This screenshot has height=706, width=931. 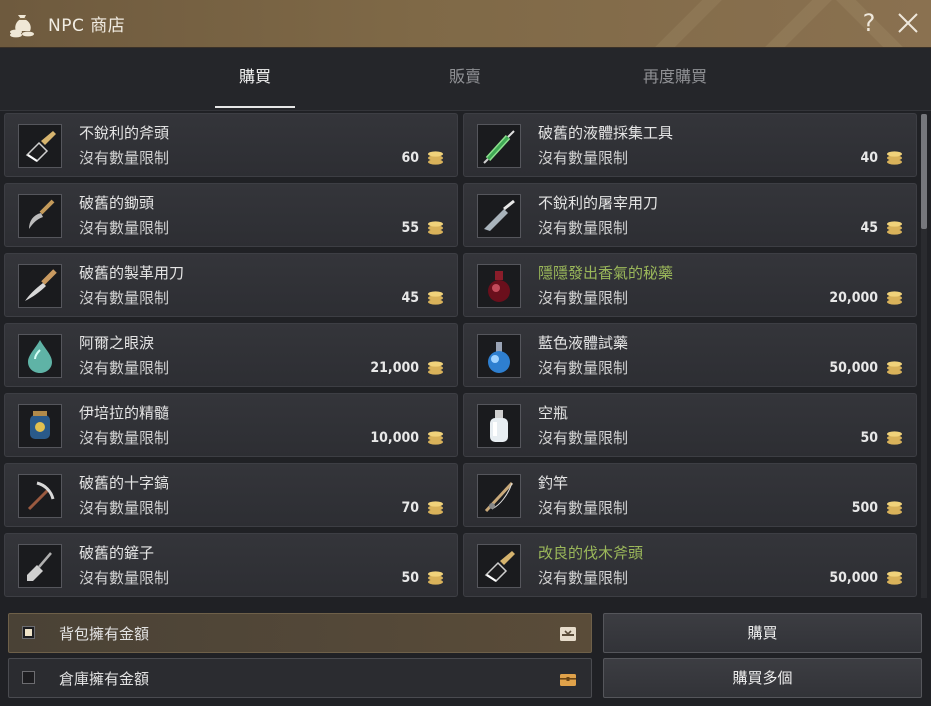 What do you see at coordinates (22, 26) in the screenshot?
I see `money-bag-icon` at bounding box center [22, 26].